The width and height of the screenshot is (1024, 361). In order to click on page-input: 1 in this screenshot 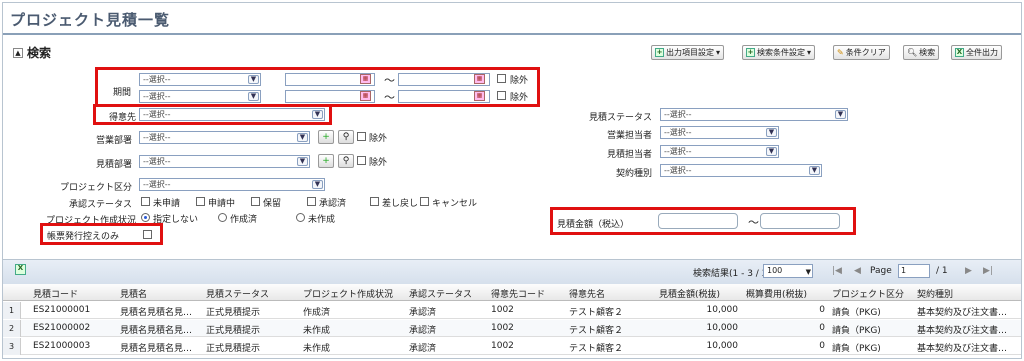, I will do `click(914, 271)`.